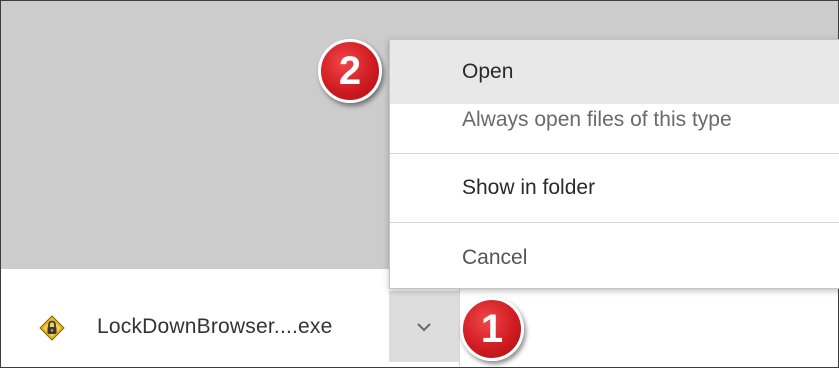 The height and width of the screenshot is (368, 839). Describe the element at coordinates (350, 71) in the screenshot. I see `step-2-badge: 2` at that location.